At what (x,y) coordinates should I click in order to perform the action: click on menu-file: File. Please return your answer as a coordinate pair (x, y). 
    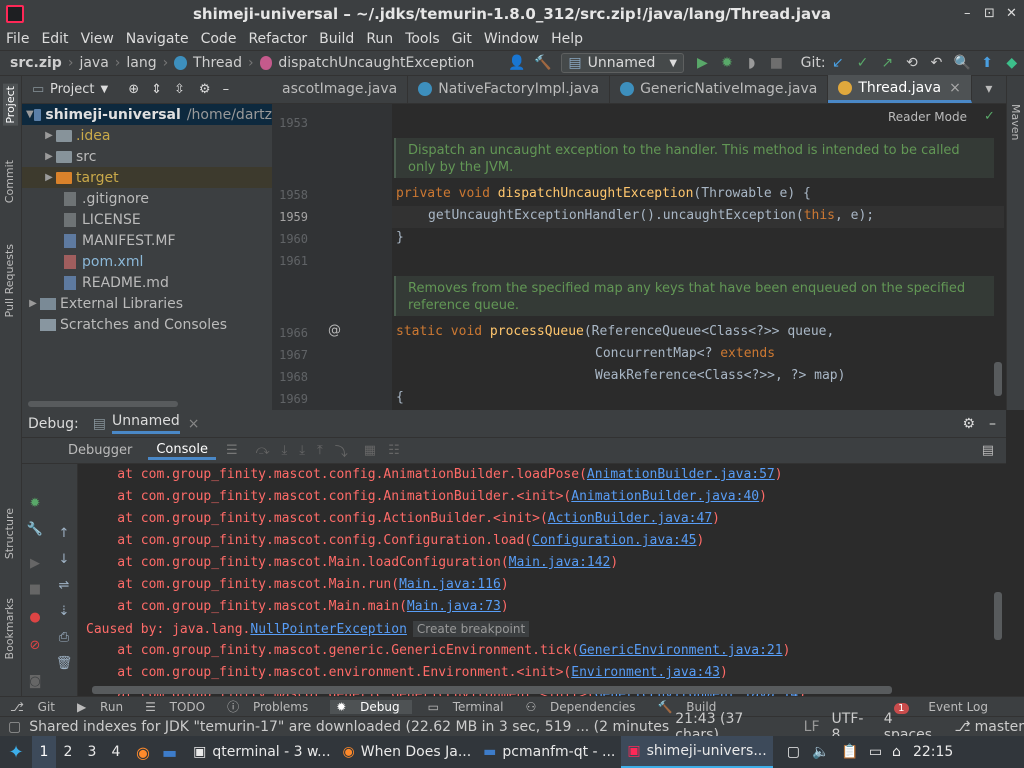
    Looking at the image, I should click on (17, 39).